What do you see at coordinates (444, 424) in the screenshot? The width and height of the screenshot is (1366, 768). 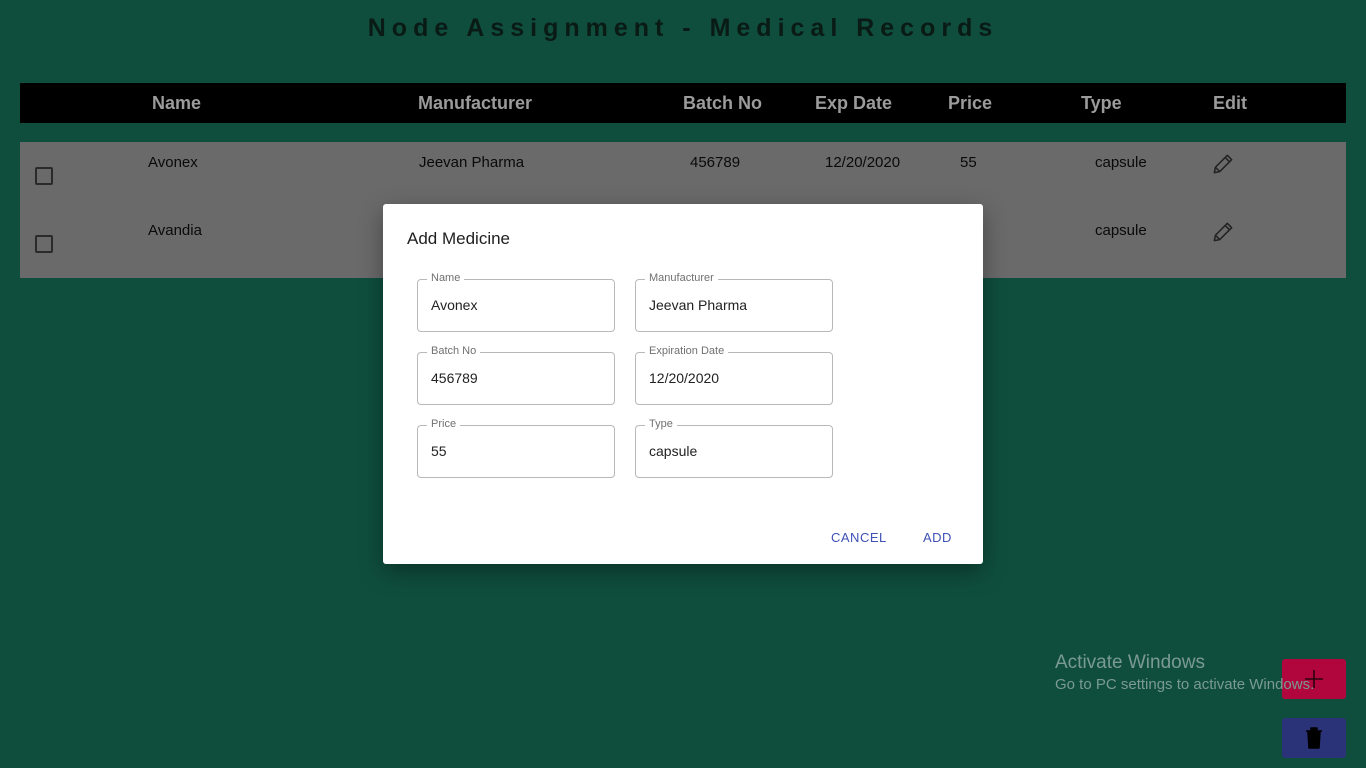 I see `price-field-label: Price` at bounding box center [444, 424].